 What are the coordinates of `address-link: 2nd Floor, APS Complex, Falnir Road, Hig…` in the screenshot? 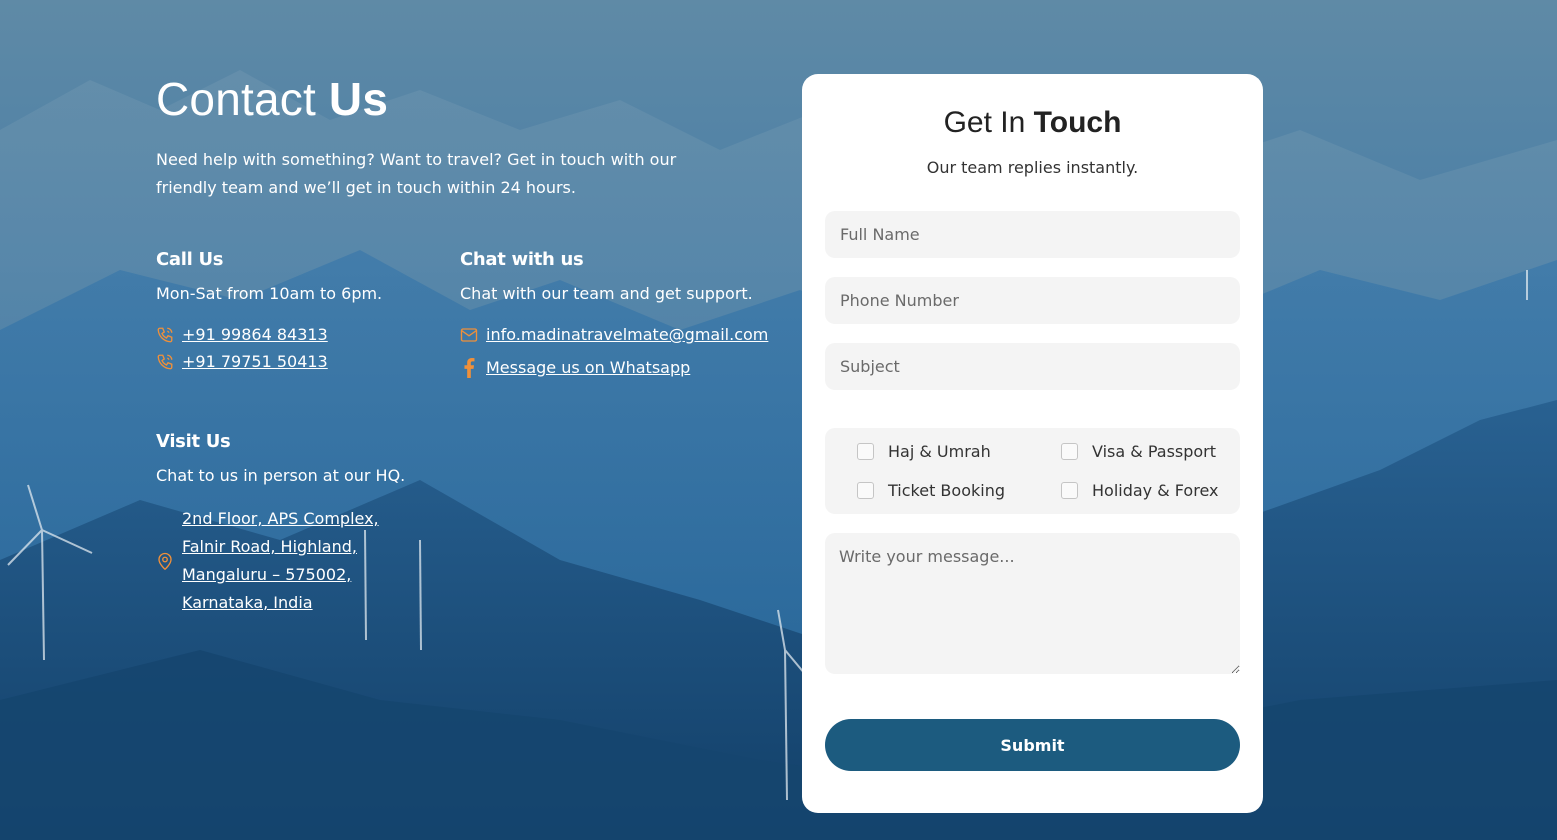 It's located at (302, 561).